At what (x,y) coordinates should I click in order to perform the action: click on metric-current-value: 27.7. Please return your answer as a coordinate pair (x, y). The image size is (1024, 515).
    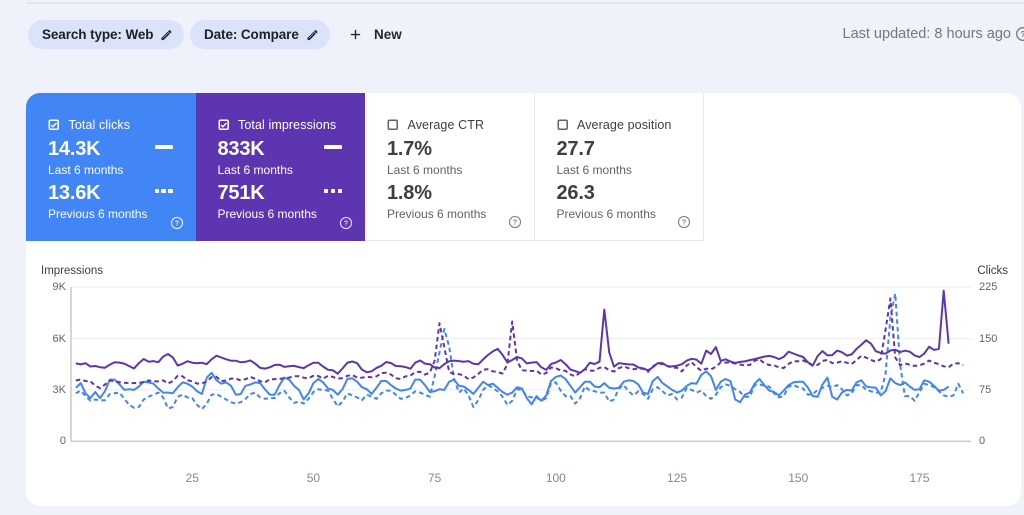
    Looking at the image, I should click on (575, 149).